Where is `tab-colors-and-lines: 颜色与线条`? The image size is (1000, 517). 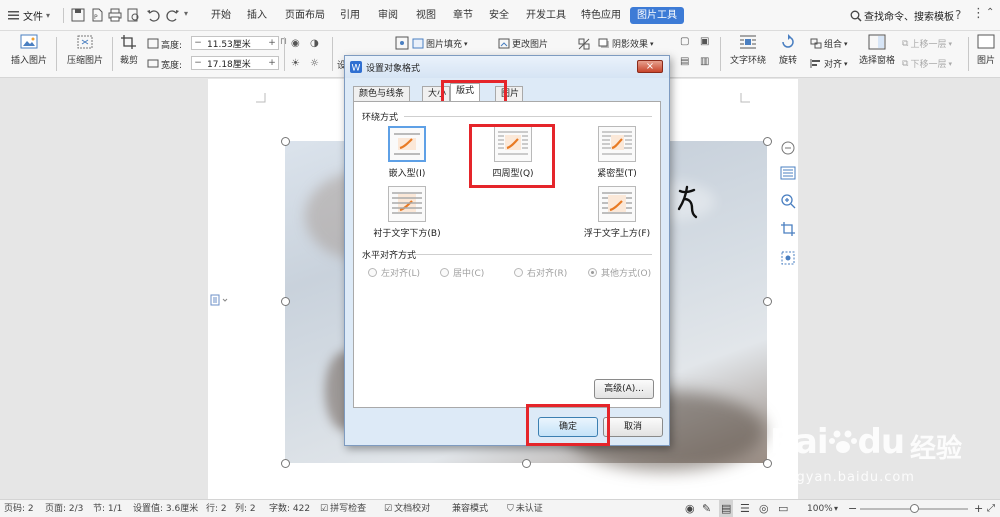 tab-colors-and-lines: 颜色与线条 is located at coordinates (382, 93).